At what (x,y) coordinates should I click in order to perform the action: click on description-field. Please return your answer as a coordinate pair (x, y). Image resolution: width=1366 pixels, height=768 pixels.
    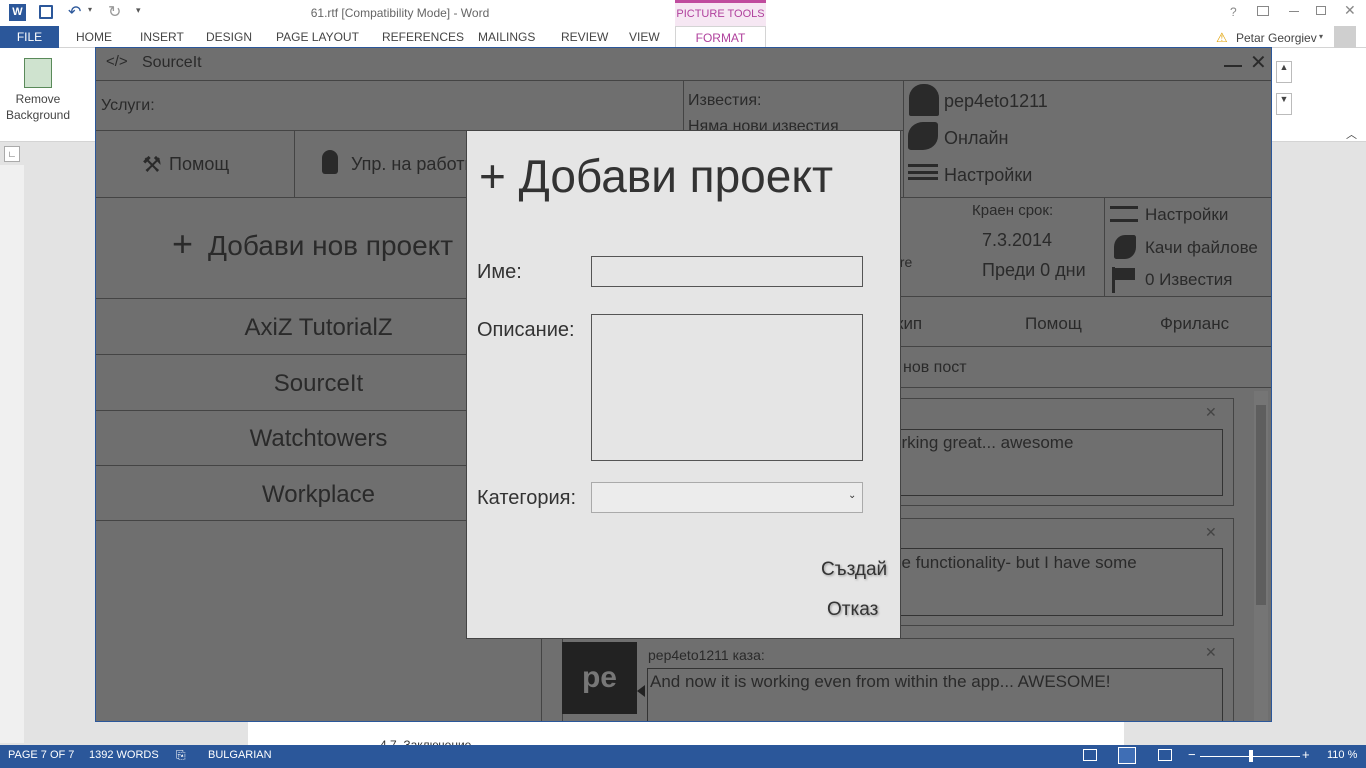
    Looking at the image, I should click on (727, 387).